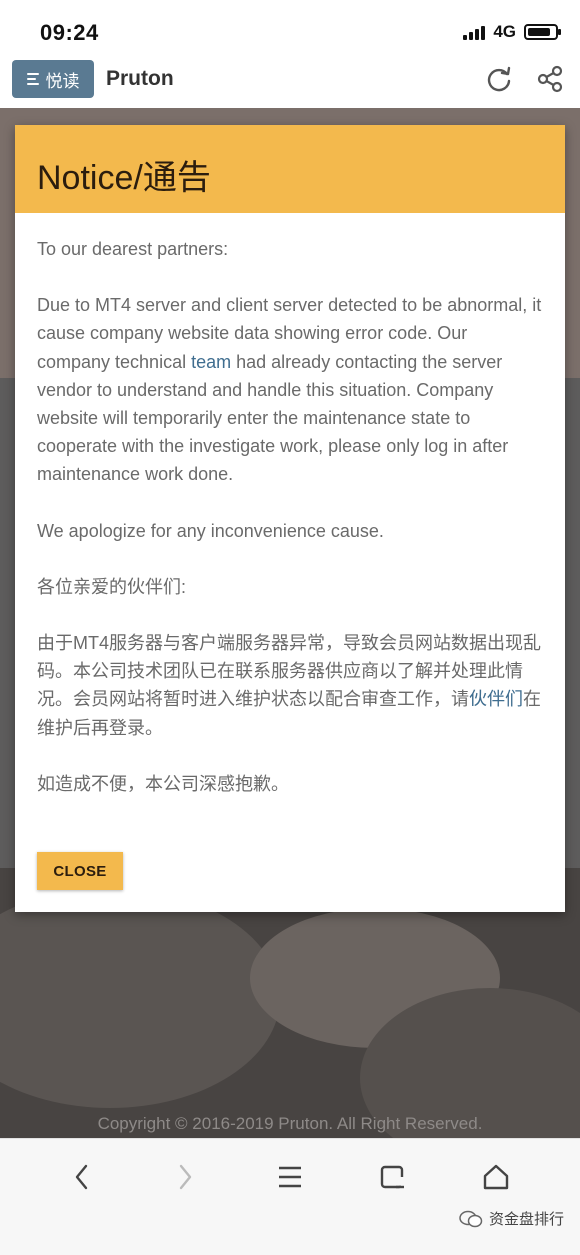  Describe the element at coordinates (526, 1219) in the screenshot. I see `watermark-text: 资金盘排行` at that location.